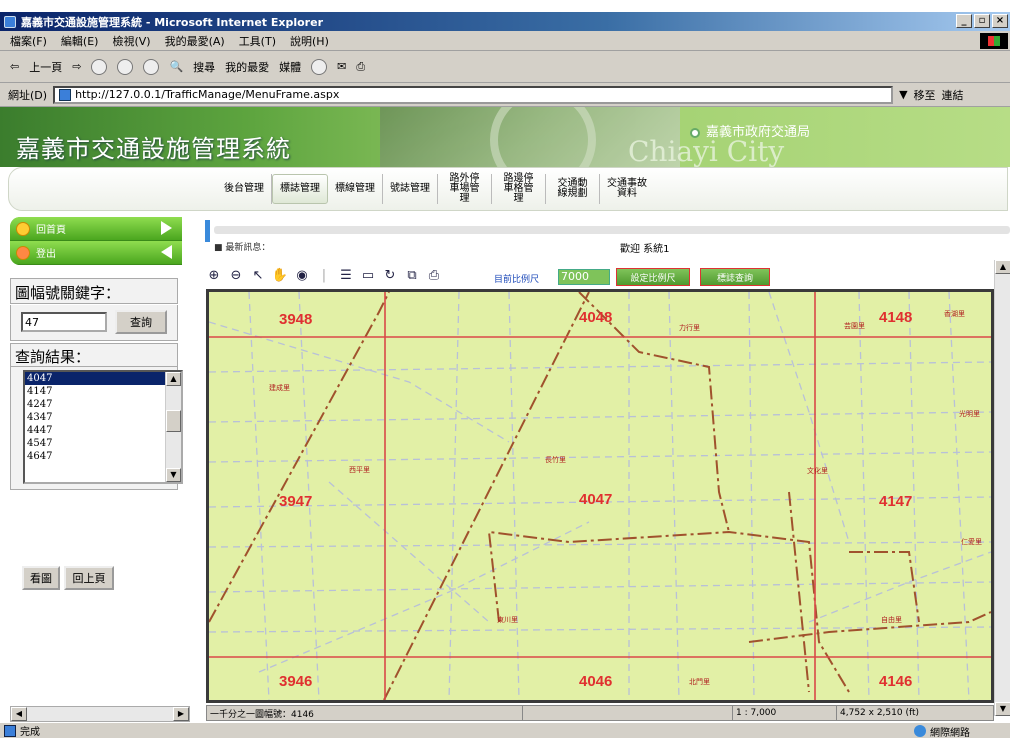 Image resolution: width=1010 pixels, height=738 pixels. What do you see at coordinates (28, 41) in the screenshot?
I see `menu-file: 檔案(F)` at bounding box center [28, 41].